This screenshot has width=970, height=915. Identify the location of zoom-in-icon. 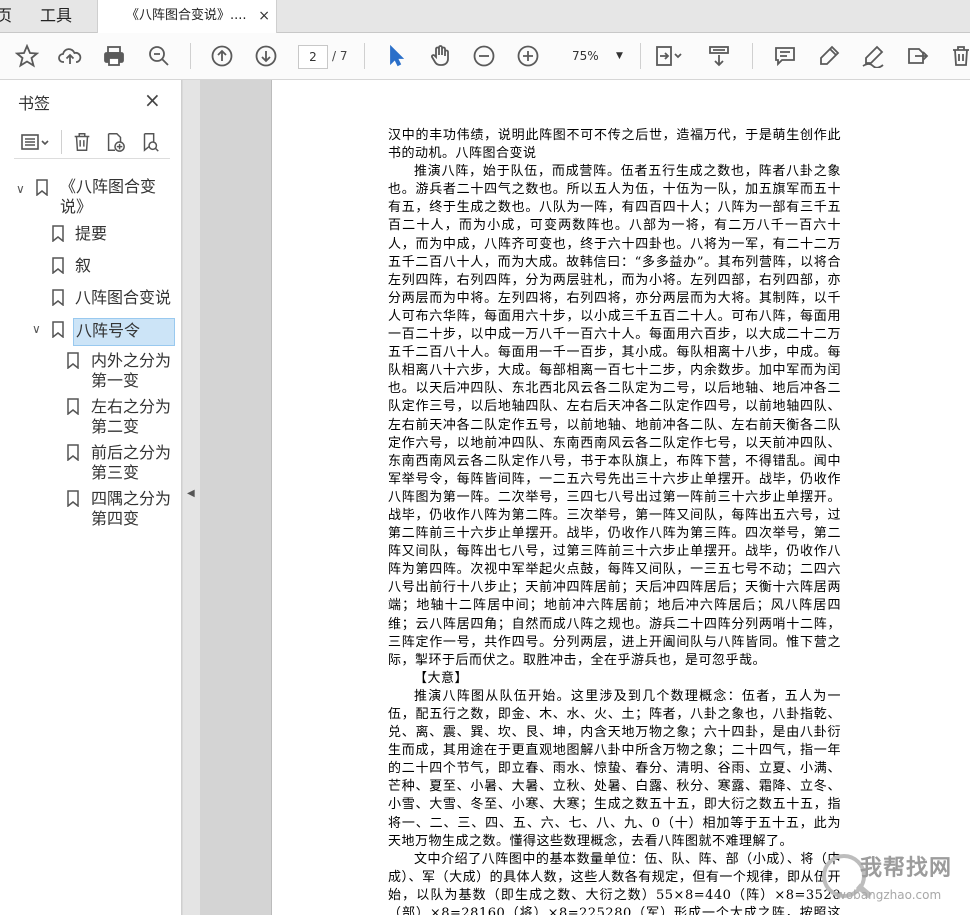
(528, 56).